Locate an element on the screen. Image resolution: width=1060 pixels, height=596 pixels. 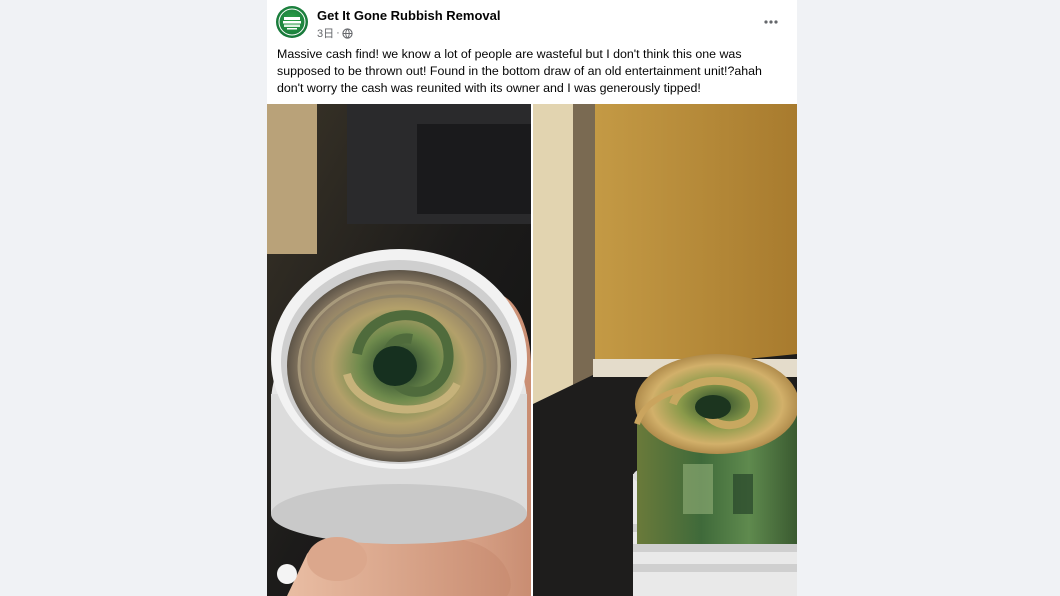
post-header: Get It Gone Rubbish Removal 3日 · is located at coordinates (532, 22).